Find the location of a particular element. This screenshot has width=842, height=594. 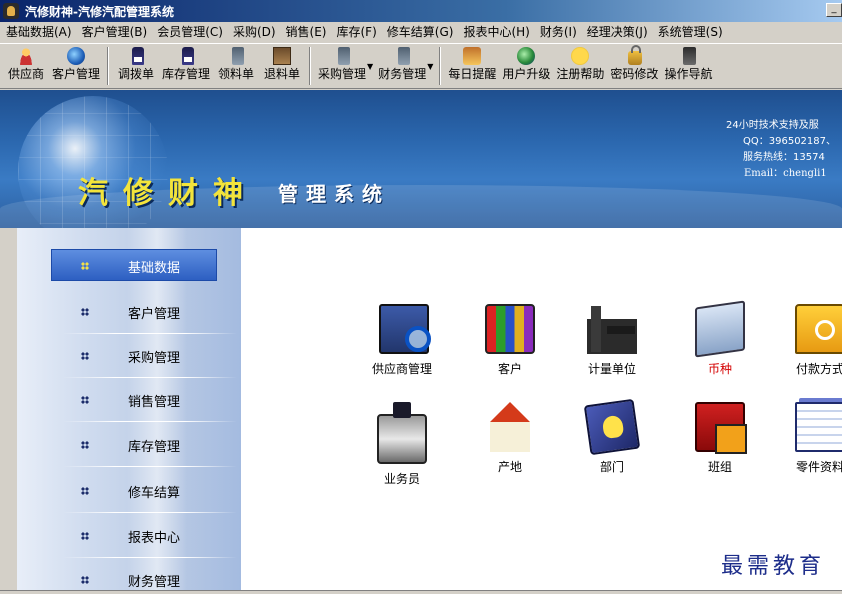

toolbar-register-help-button: 注册帮助 is located at coordinates (580, 62).